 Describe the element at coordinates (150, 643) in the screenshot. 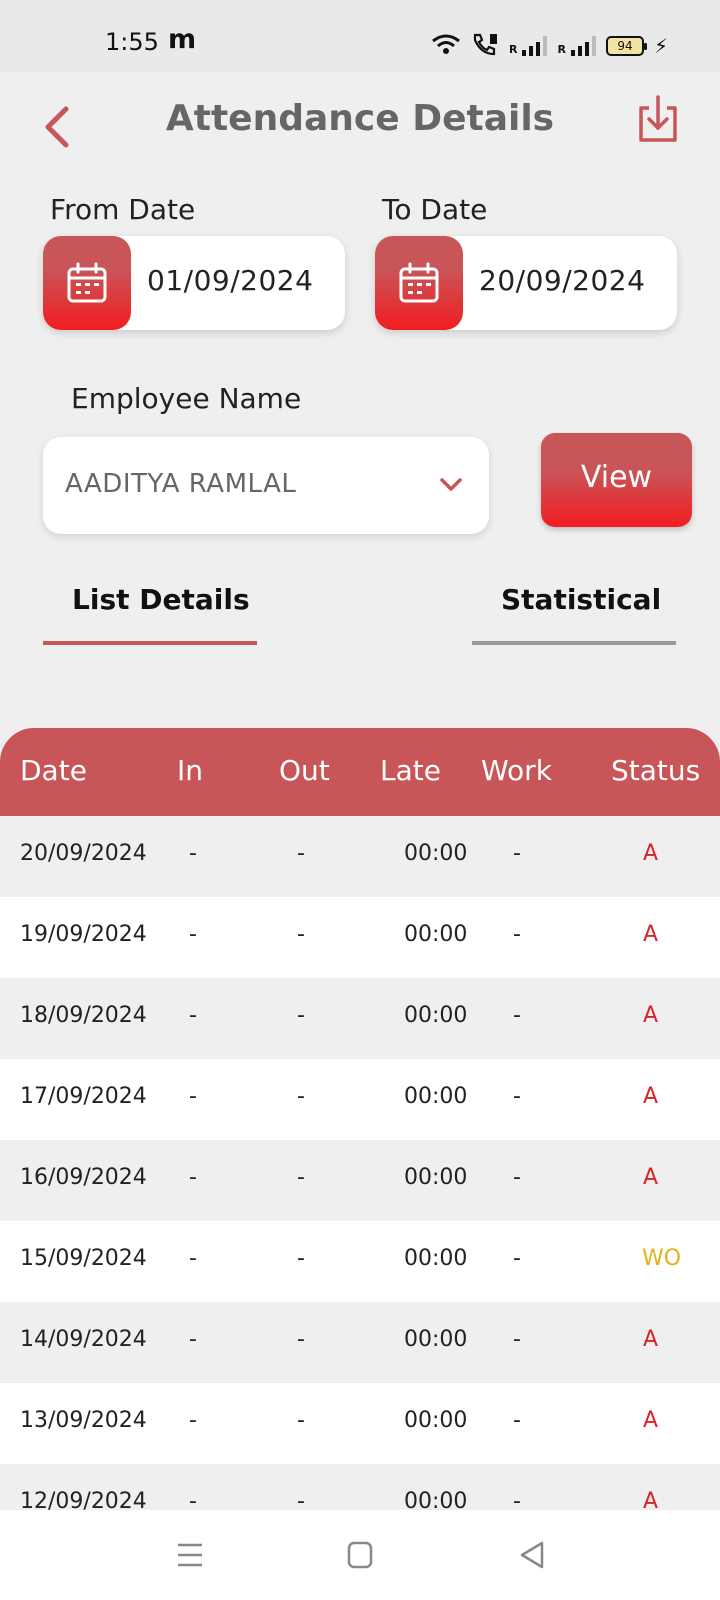

I see `tab-list-details-indicator` at that location.